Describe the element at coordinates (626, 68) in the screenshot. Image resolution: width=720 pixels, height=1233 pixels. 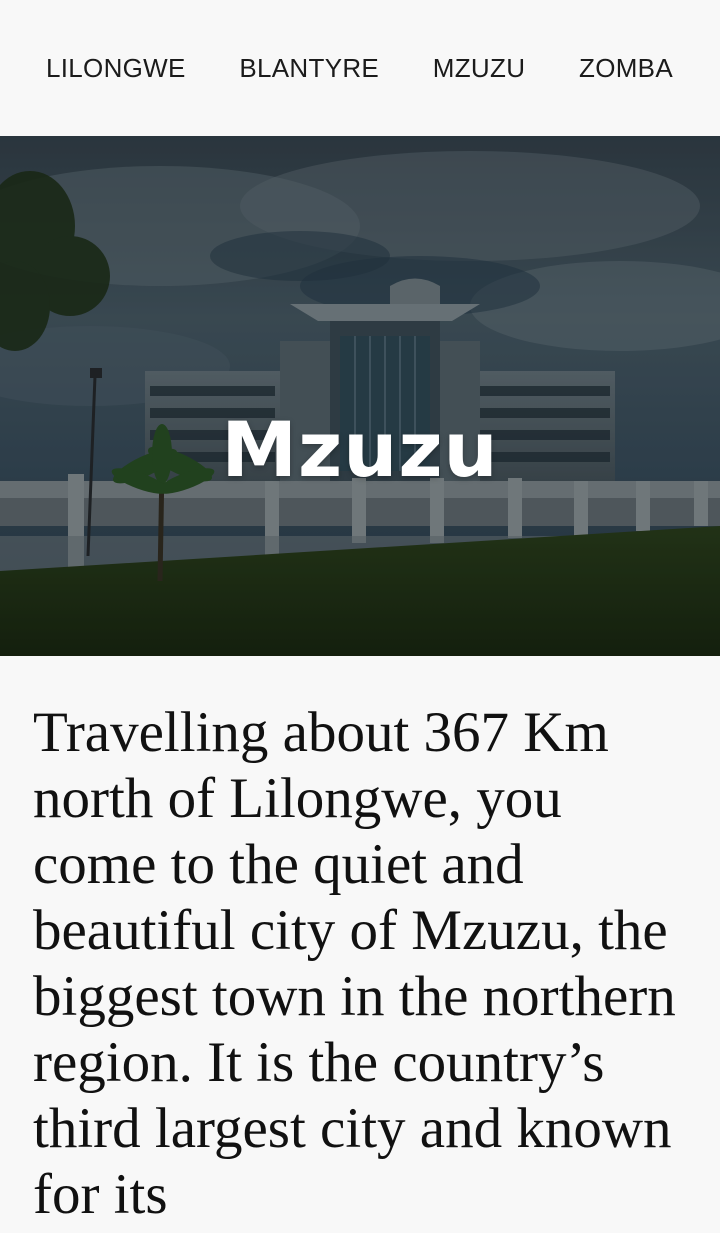
I see `nav-link-zomba: ZOMBA` at that location.